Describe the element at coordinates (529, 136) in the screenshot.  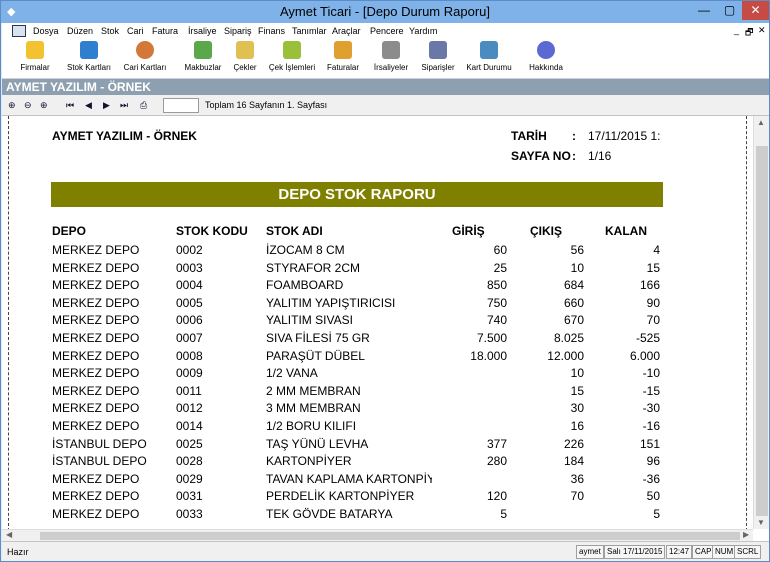
I see `date-label: TARİH` at that location.